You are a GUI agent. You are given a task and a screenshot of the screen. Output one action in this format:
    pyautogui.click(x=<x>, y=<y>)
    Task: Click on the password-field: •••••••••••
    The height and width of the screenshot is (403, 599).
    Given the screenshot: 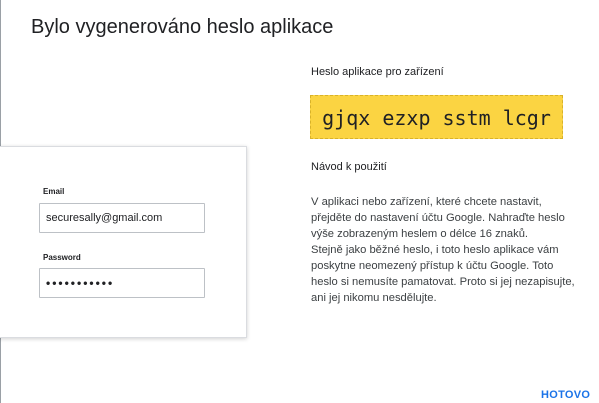 What is the action you would take?
    pyautogui.click(x=122, y=283)
    